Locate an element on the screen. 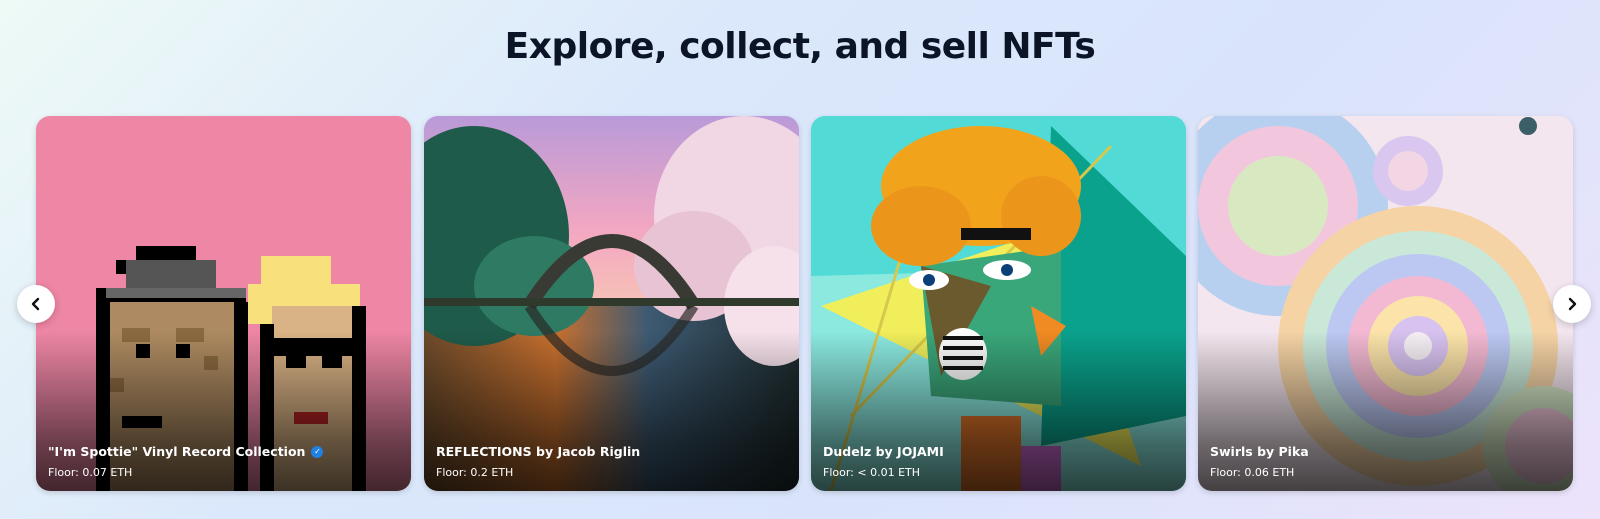 This screenshot has height=519, width=1600. collection-title: Swirls by Pika is located at coordinates (1259, 451).